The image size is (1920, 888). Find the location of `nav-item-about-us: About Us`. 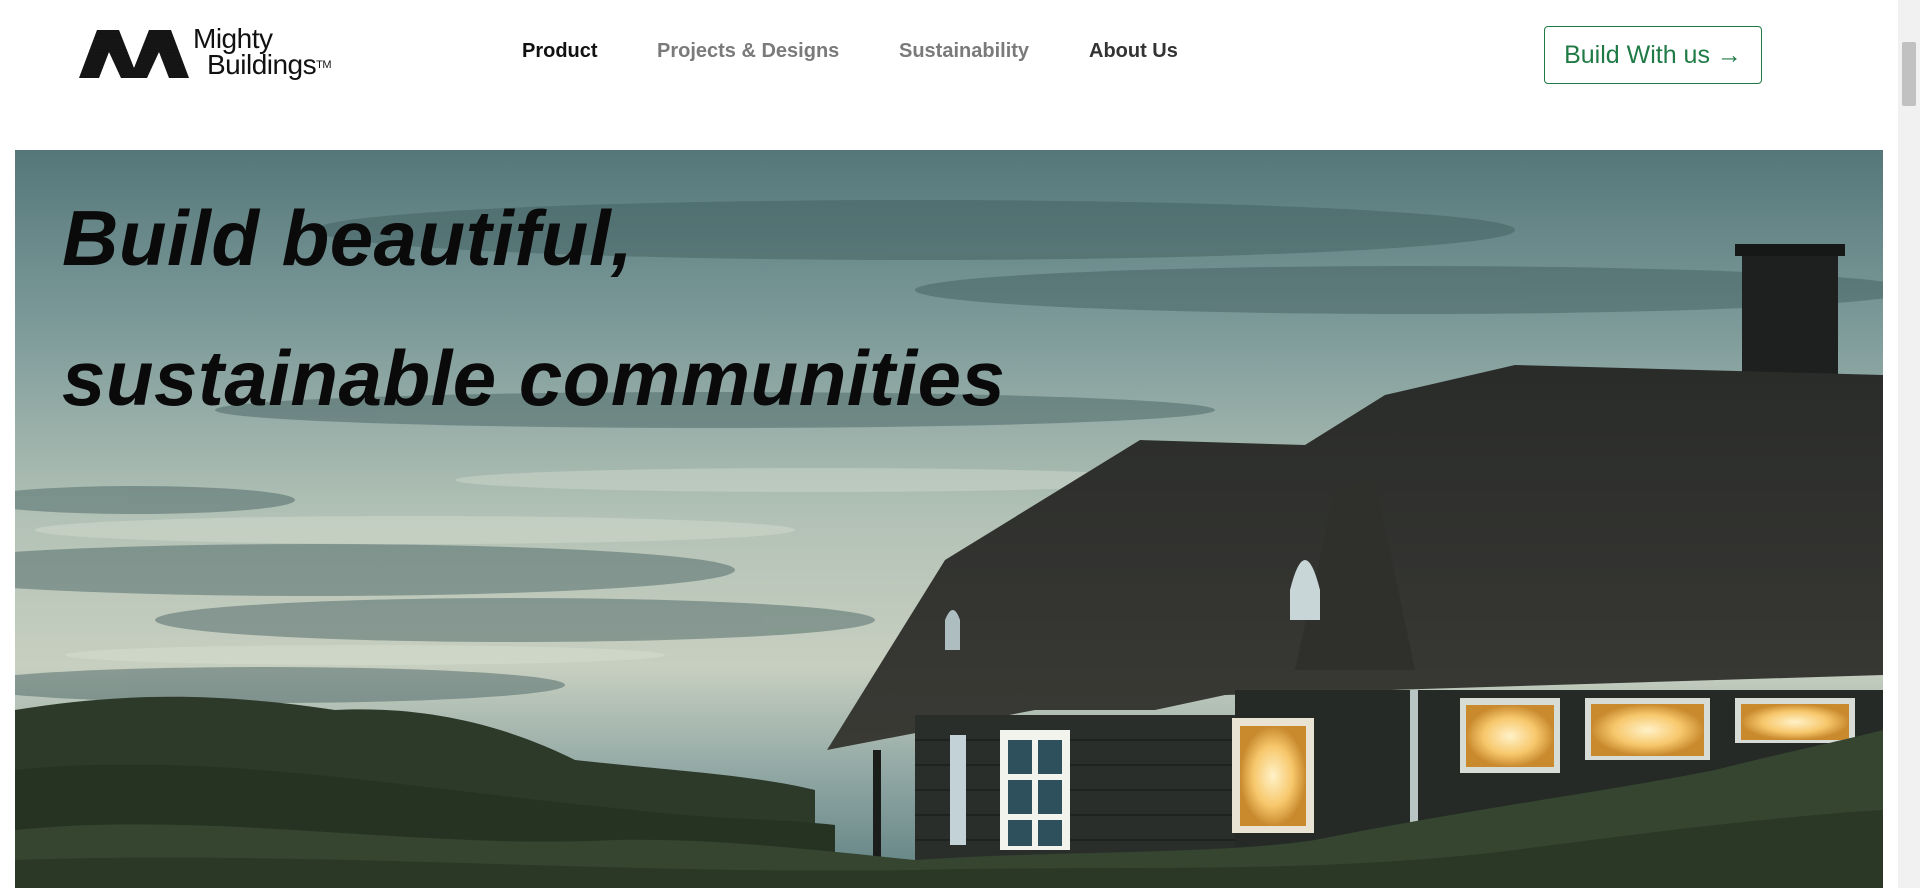

nav-item-about-us: About Us is located at coordinates (1133, 51).